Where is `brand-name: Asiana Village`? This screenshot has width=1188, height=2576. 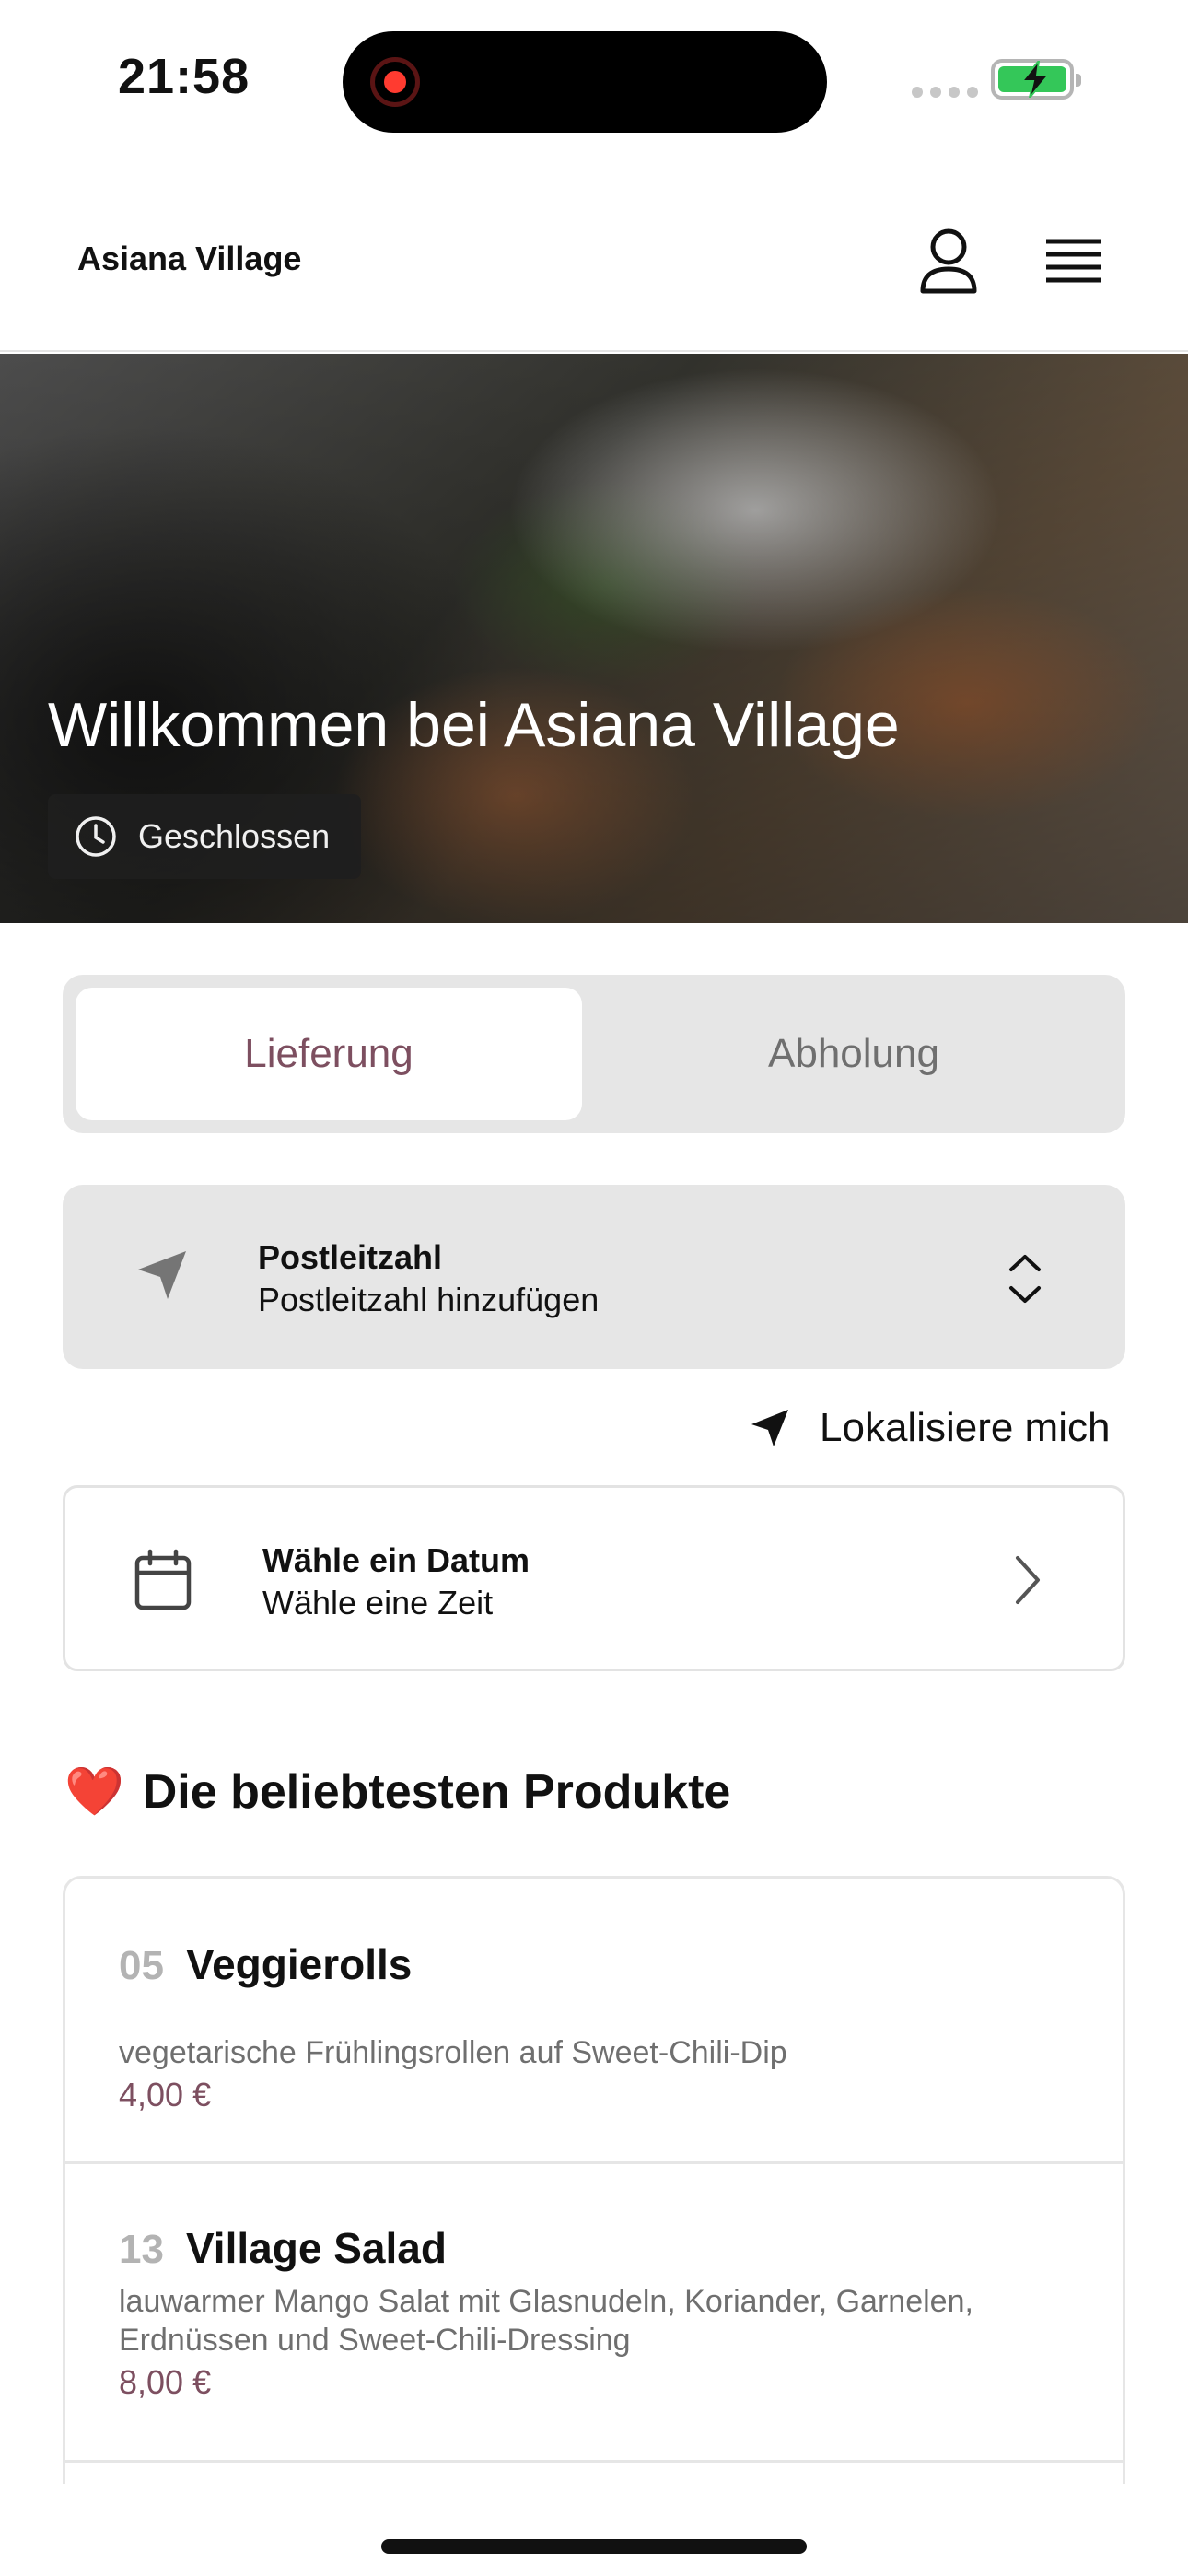
brand-name: Asiana Village is located at coordinates (189, 259).